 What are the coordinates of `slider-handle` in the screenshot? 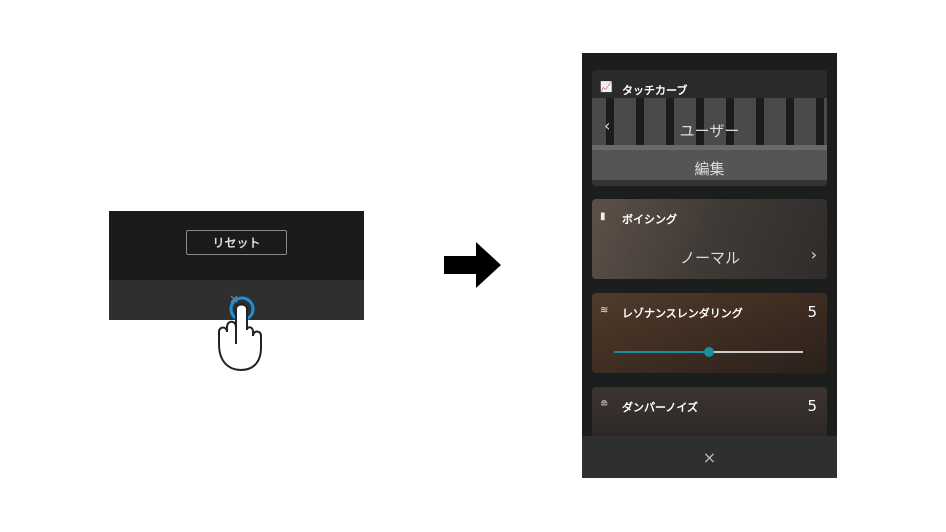 It's located at (708, 352).